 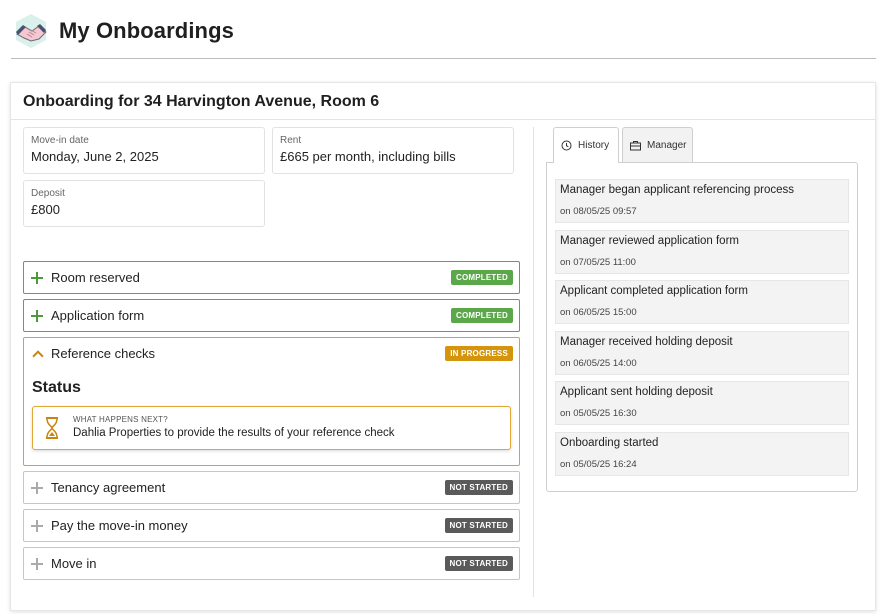 I want to click on tab-history: History, so click(x=586, y=145).